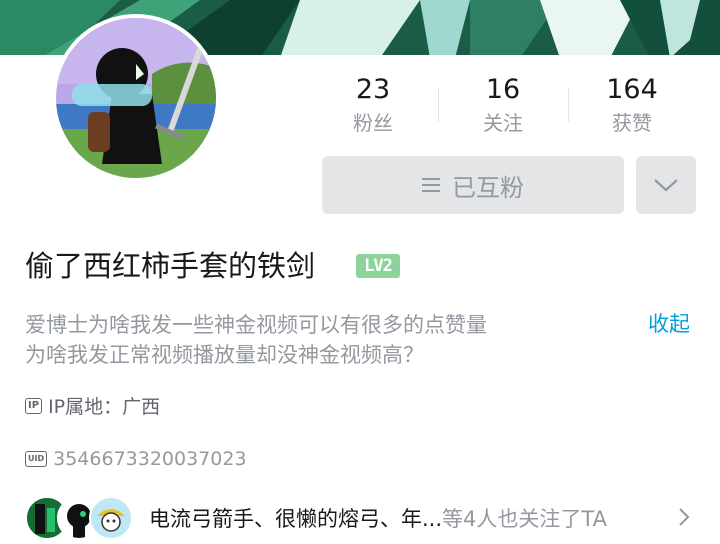  What do you see at coordinates (431, 185) in the screenshot?
I see `menu-icon` at bounding box center [431, 185].